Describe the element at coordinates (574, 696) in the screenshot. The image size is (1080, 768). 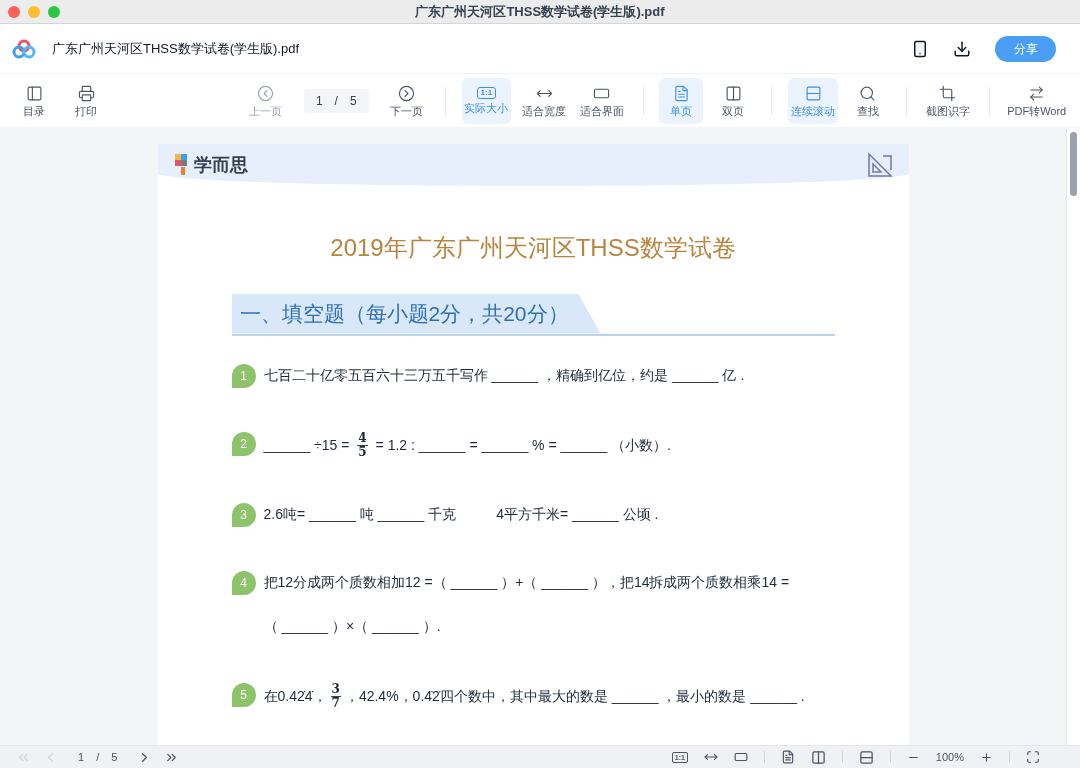
I see `question-text: ，42.4%，0.4̇2̇四个数中，其中最大的数是 ______ ，最小的数是 ______ .` at that location.